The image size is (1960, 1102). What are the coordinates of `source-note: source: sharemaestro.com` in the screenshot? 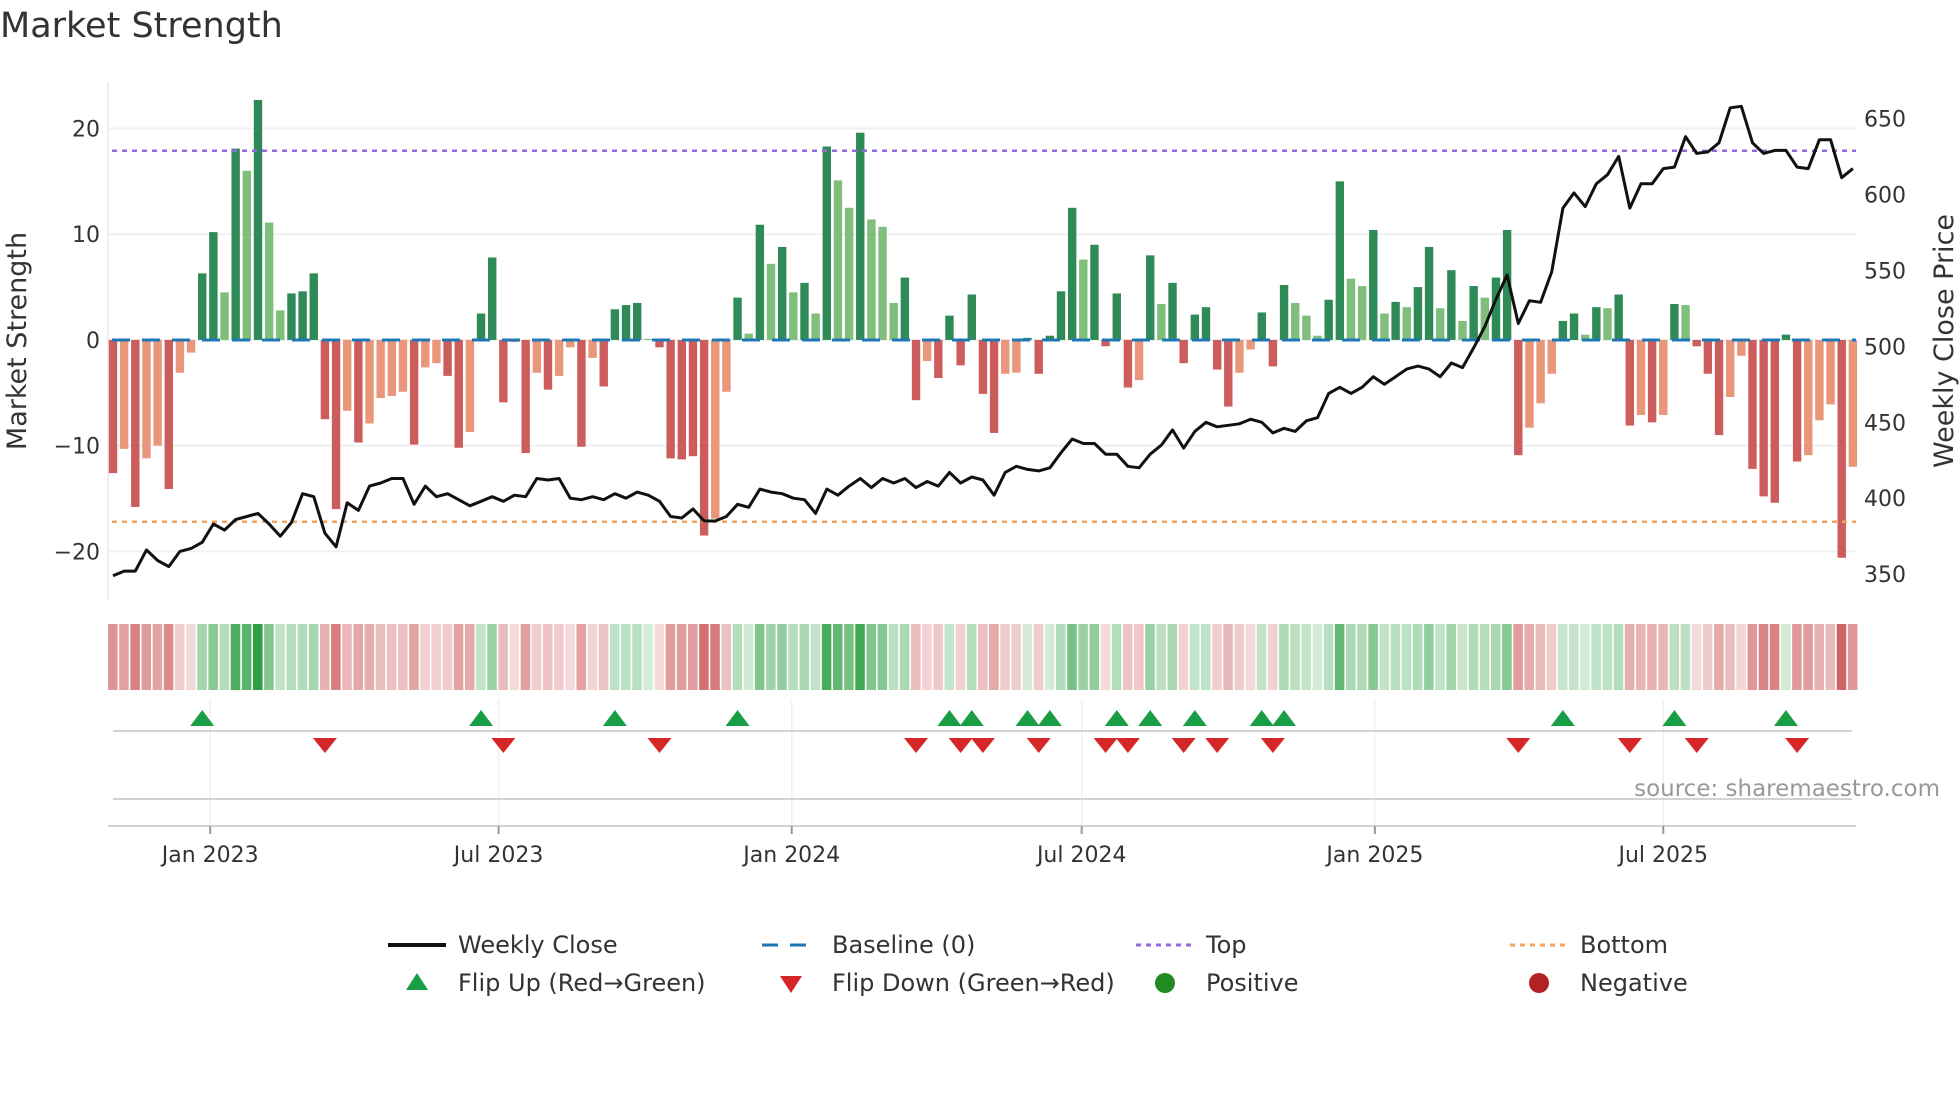 It's located at (1787, 789).